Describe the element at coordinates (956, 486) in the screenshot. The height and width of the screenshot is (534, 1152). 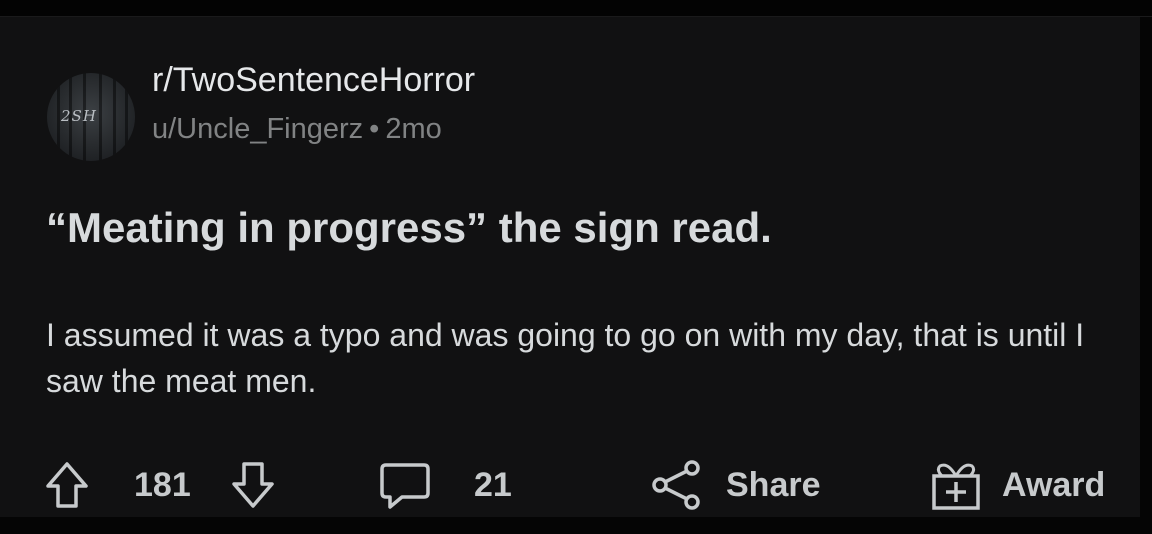
I see `gift-box-icon` at that location.